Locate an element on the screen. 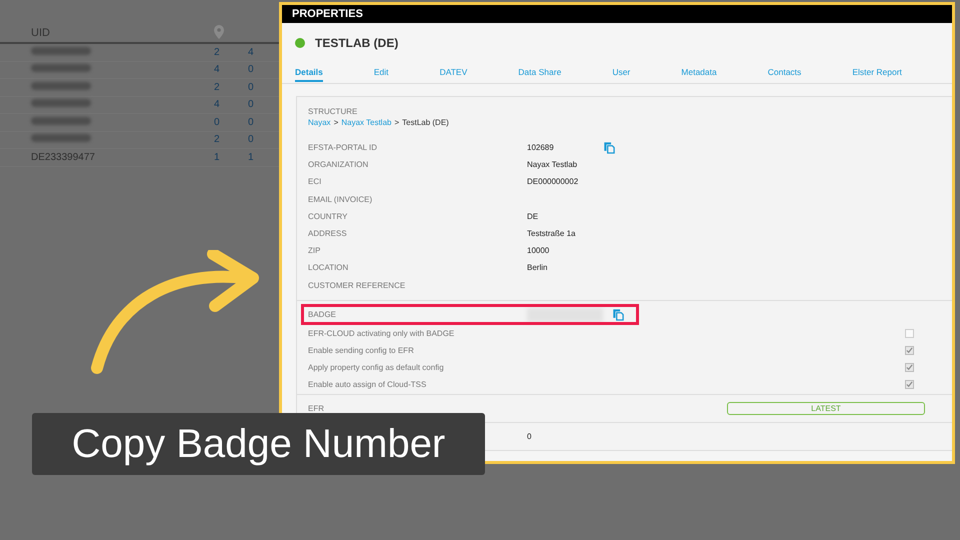 The width and height of the screenshot is (960, 540). field-label: ZIP is located at coordinates (315, 251).